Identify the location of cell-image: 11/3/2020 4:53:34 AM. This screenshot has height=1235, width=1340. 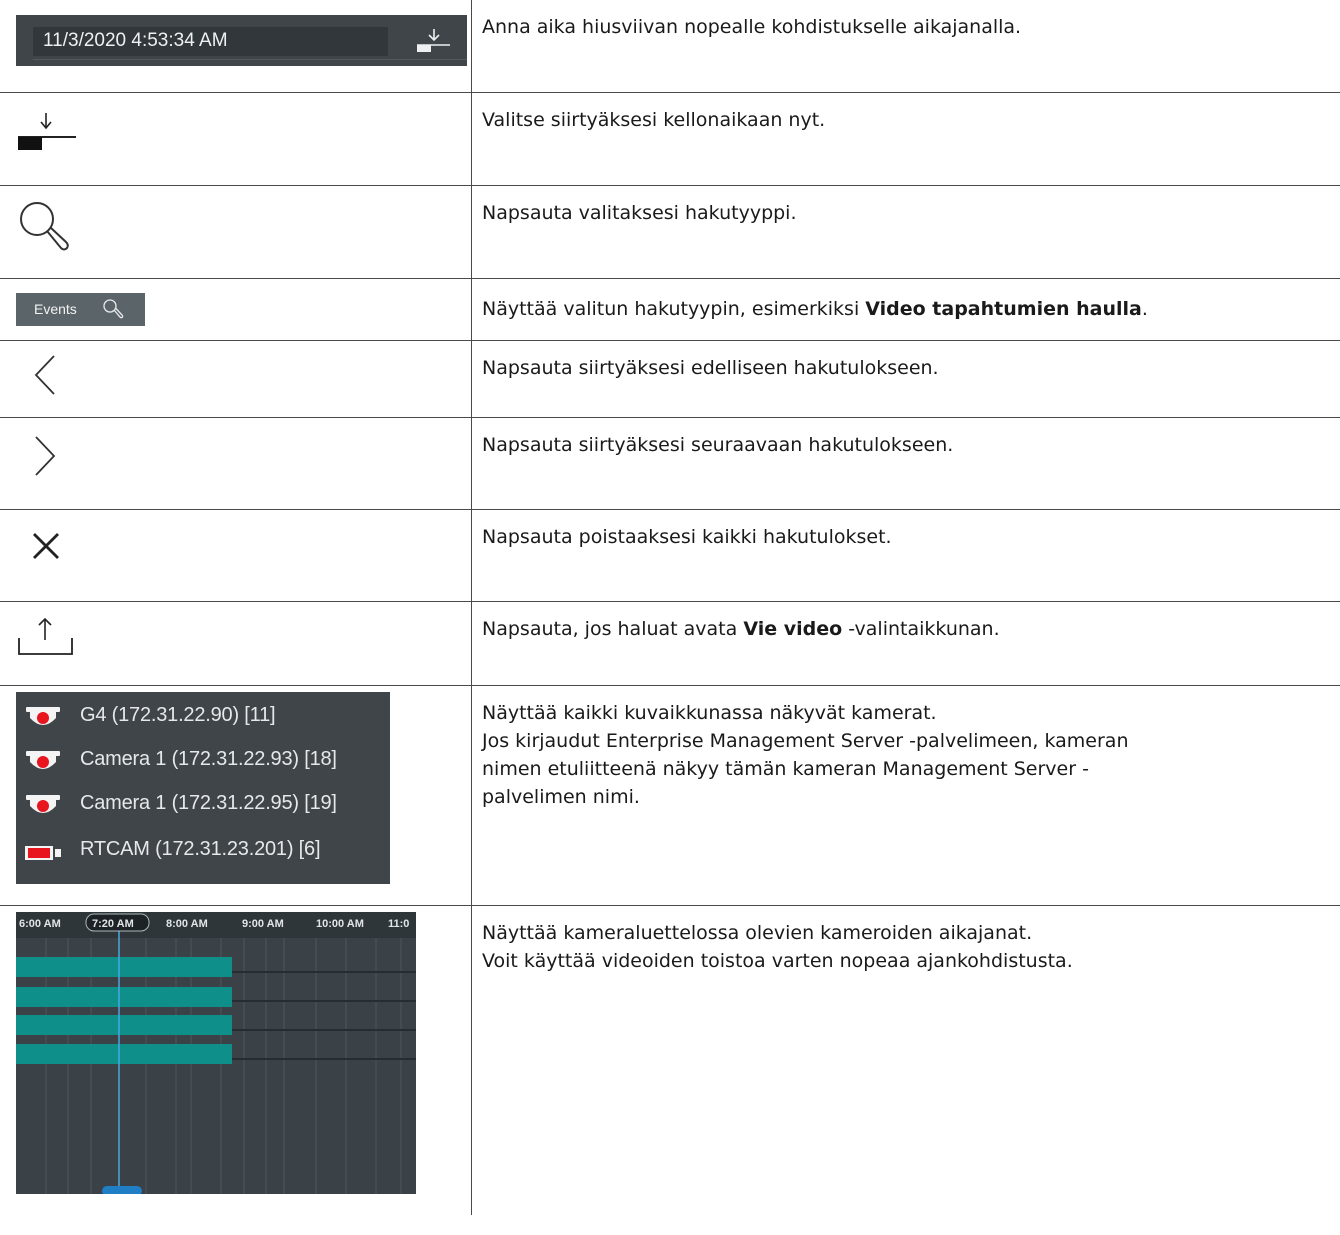
(236, 46).